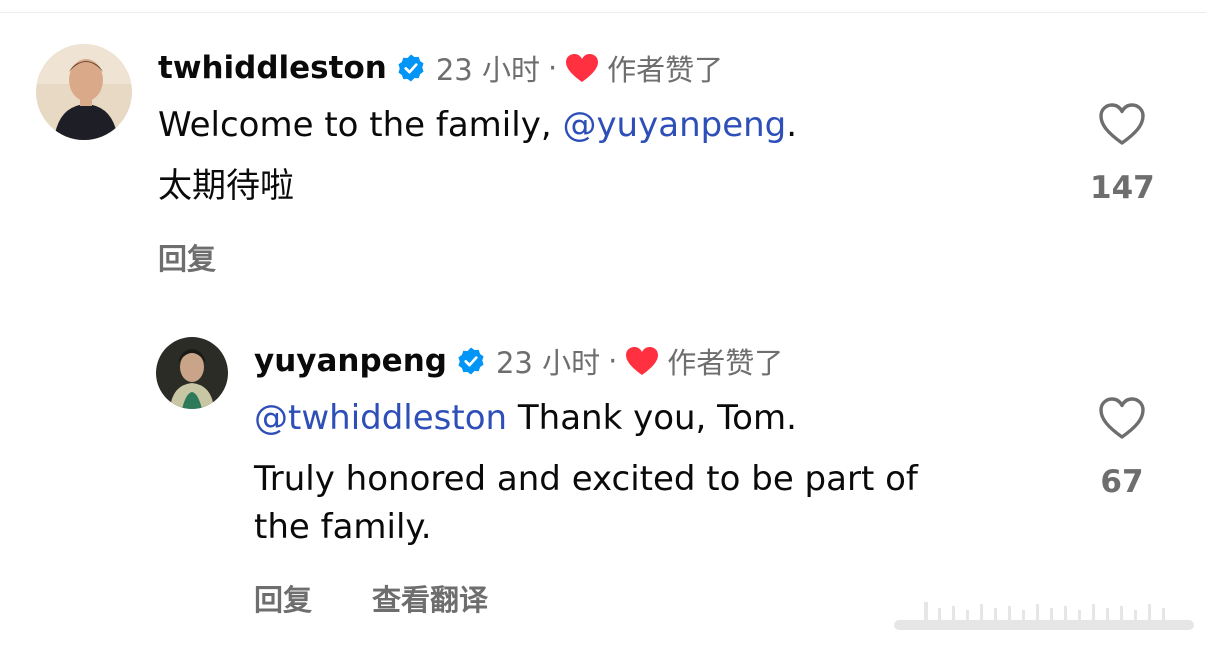  I want to click on like-column: 67, so click(1122, 448).